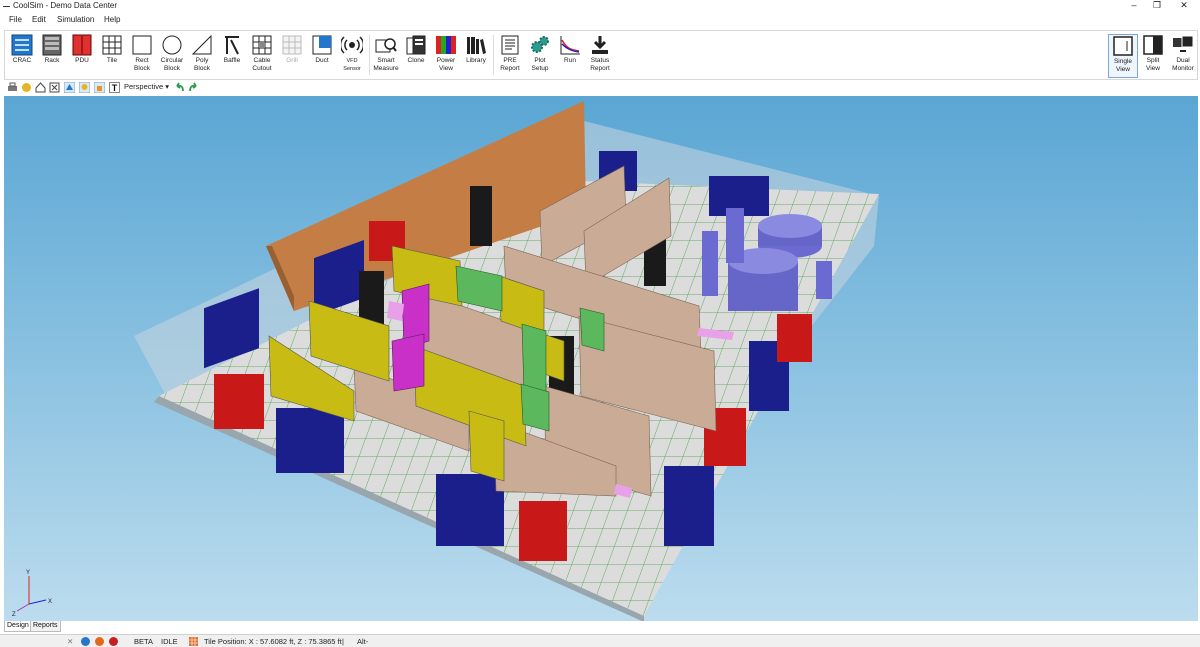 Image resolution: width=1200 pixels, height=647 pixels. I want to click on error-icon, so click(113, 641).